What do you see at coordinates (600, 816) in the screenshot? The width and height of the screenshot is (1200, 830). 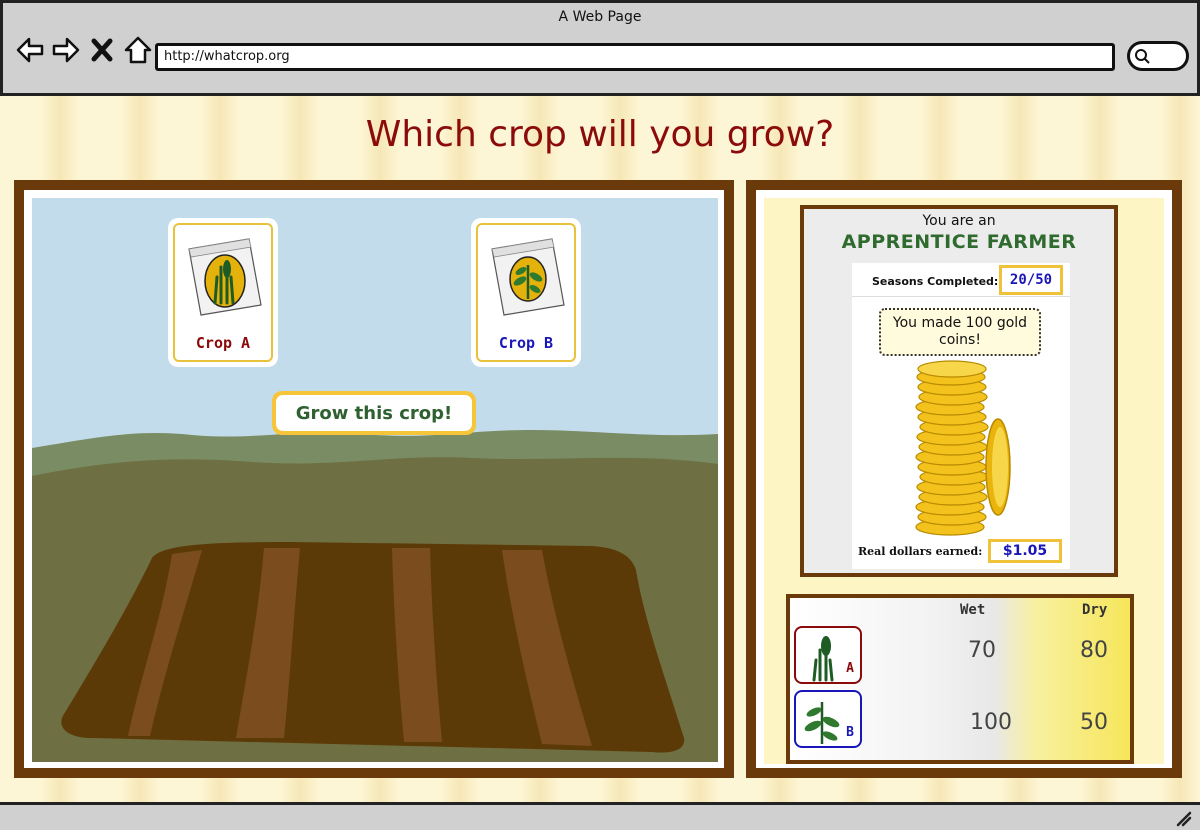 I see `browser-status-bar` at bounding box center [600, 816].